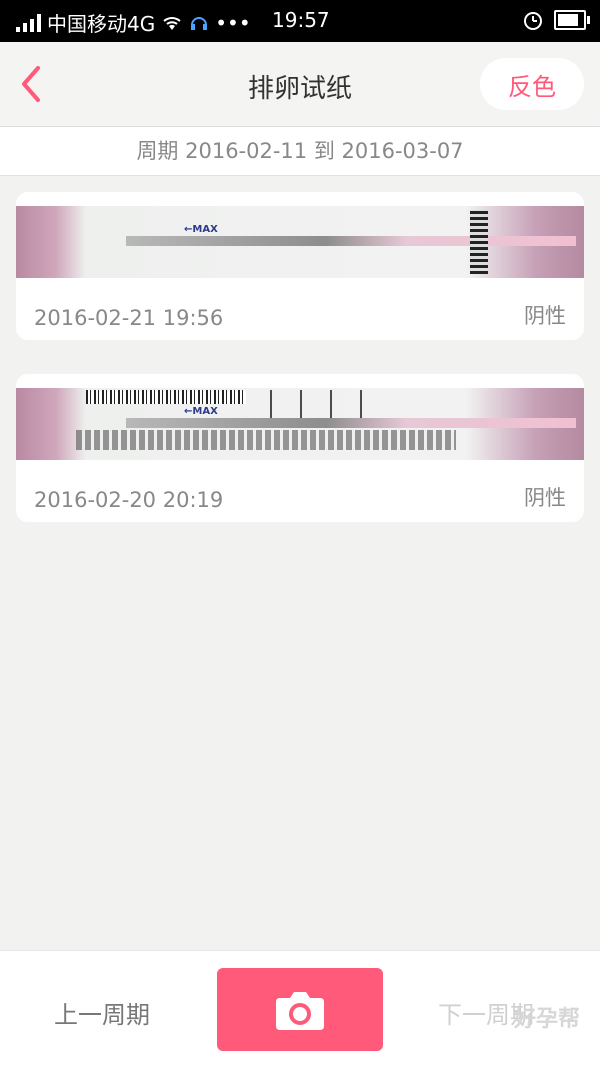  What do you see at coordinates (199, 23) in the screenshot?
I see `headset-icon` at bounding box center [199, 23].